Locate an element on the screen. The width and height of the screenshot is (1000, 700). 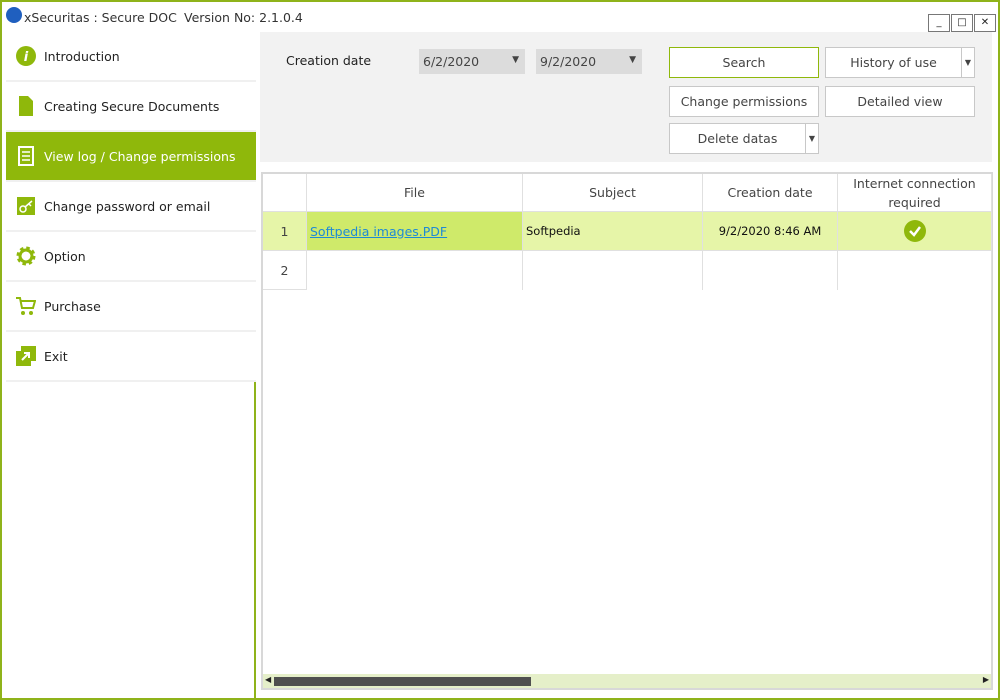
app-logo-icon is located at coordinates (14, 15).